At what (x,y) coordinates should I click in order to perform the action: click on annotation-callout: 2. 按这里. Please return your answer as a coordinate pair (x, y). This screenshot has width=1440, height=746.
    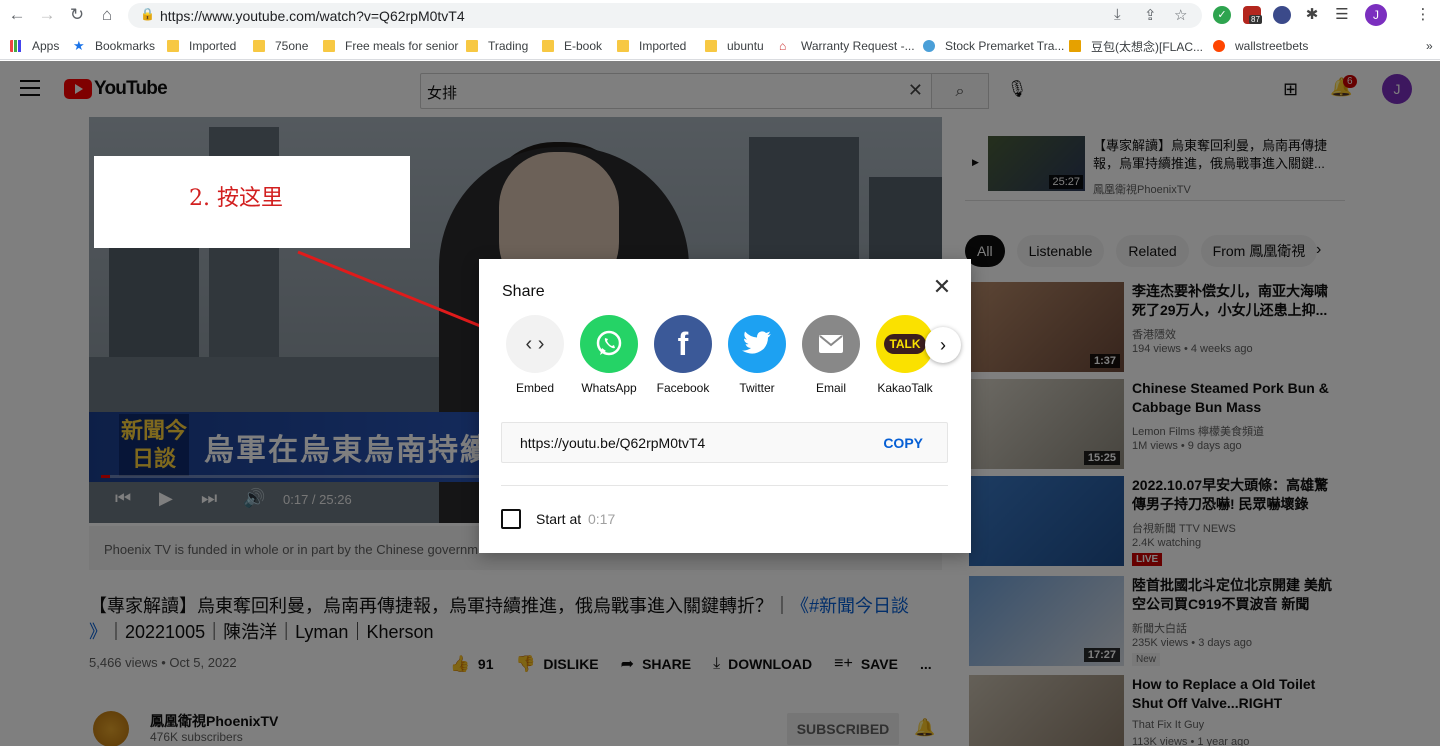
    Looking at the image, I should click on (252, 202).